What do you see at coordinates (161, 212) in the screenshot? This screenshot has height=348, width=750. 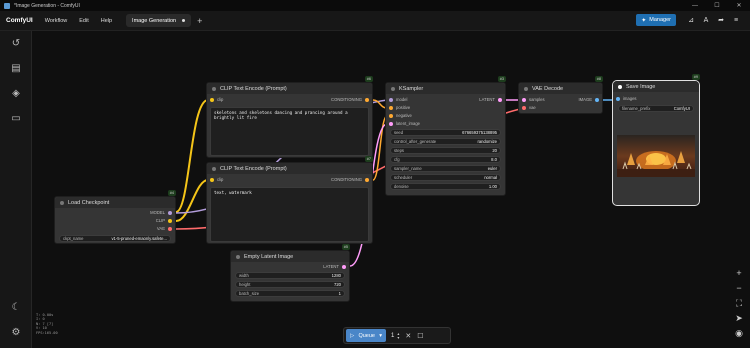 I see `model-output-port: MODEL` at bounding box center [161, 212].